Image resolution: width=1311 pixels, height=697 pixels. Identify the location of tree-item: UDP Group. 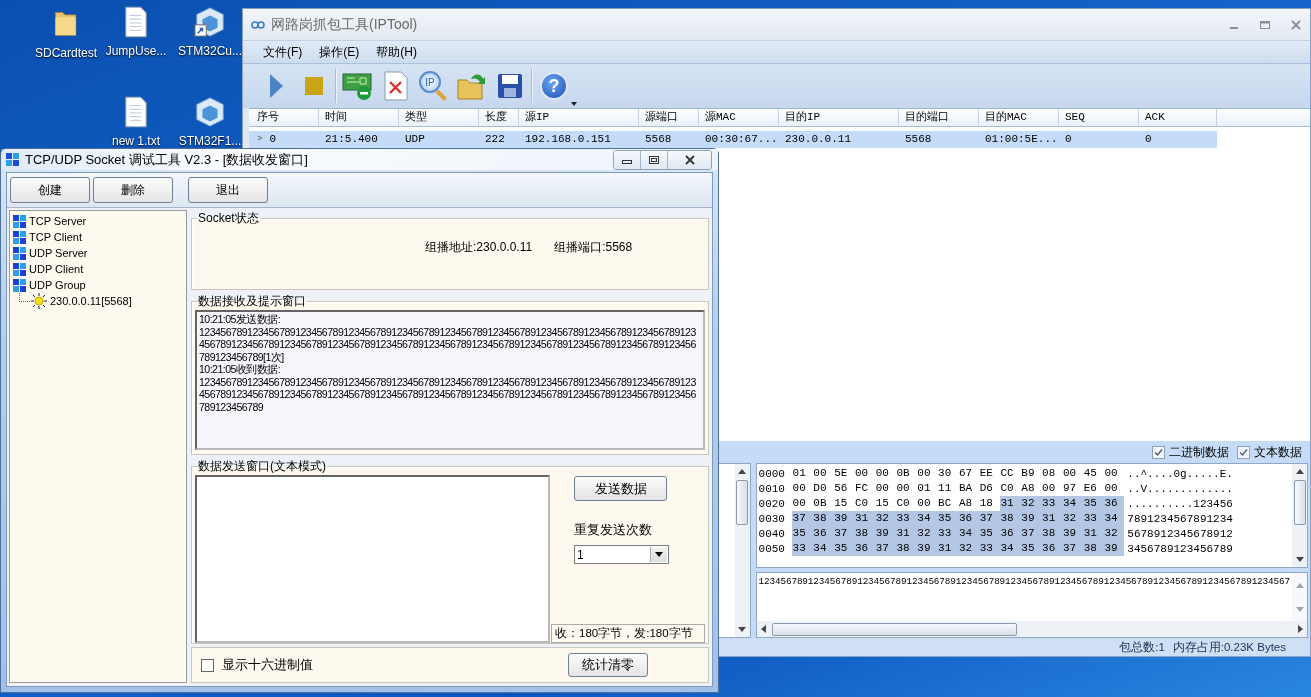
(98, 285).